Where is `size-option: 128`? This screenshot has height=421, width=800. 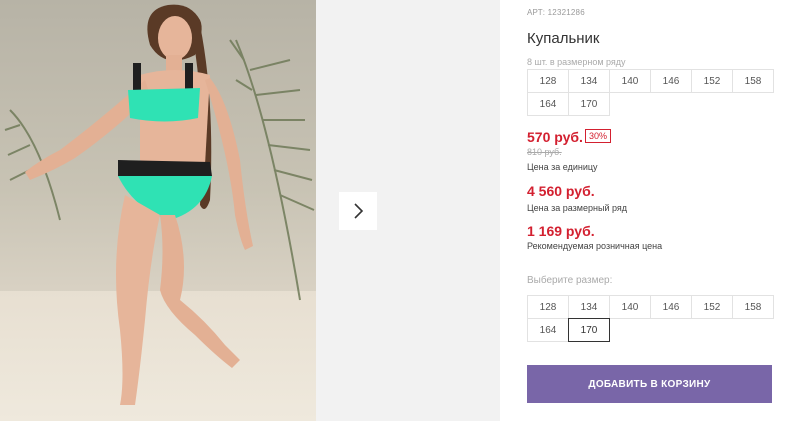
size-option: 128 is located at coordinates (548, 307).